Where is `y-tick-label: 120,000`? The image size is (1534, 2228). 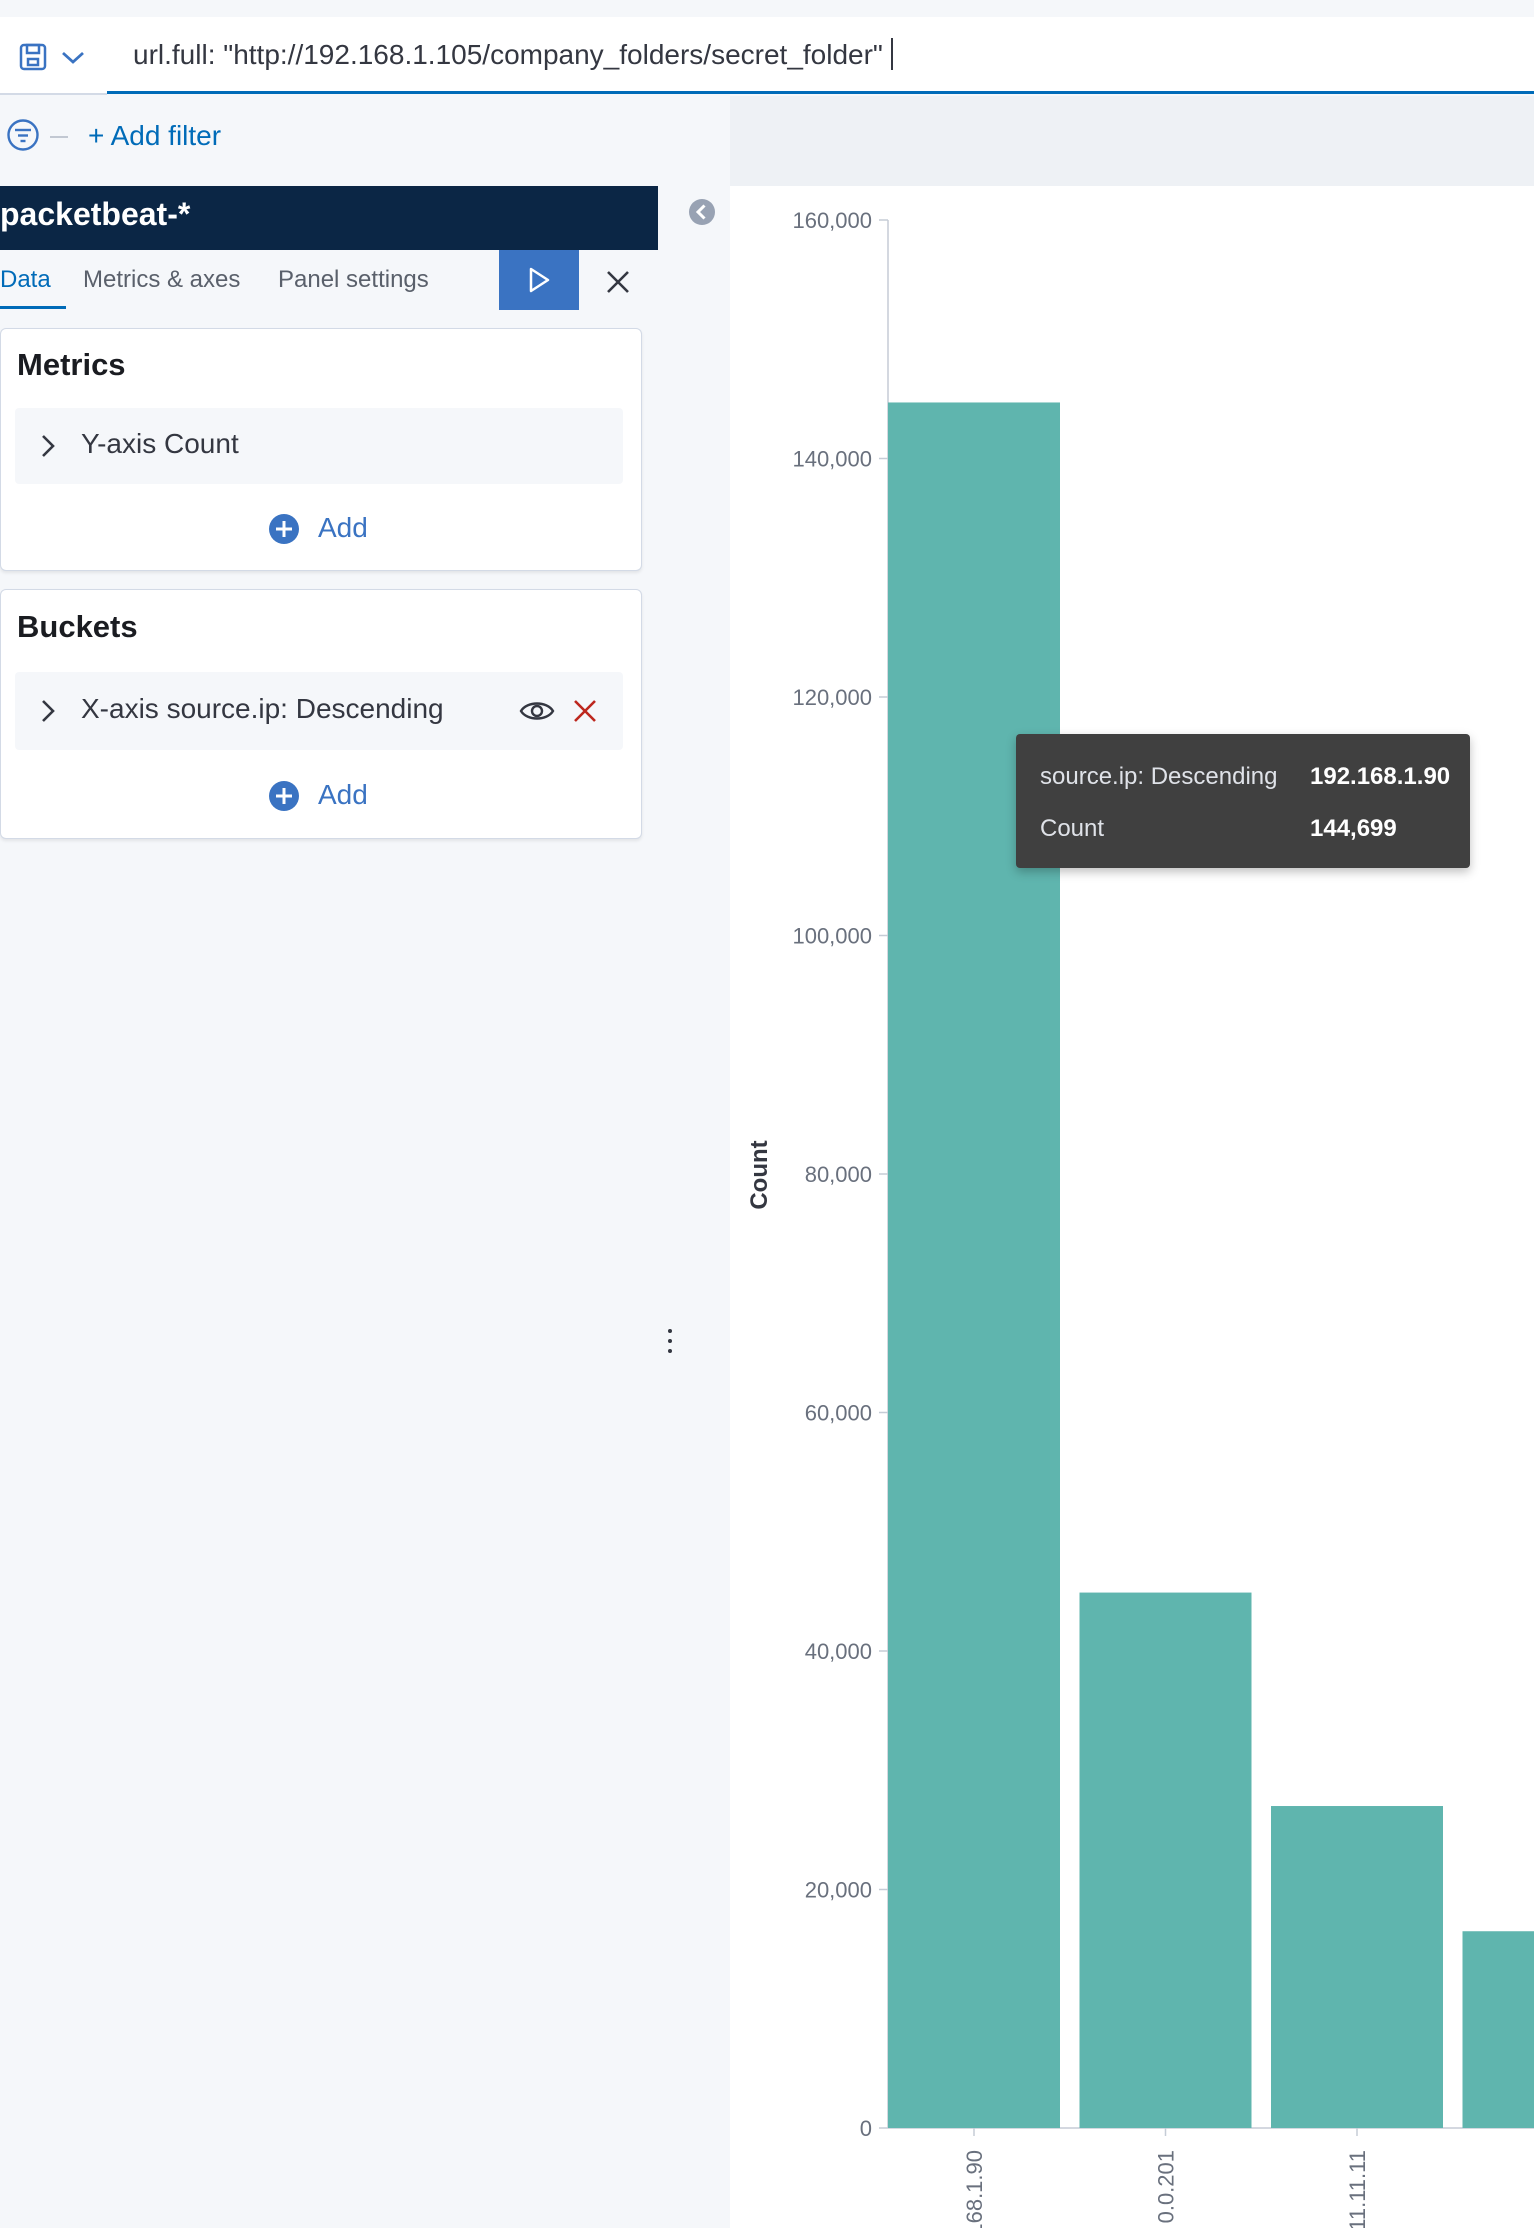
y-tick-label: 120,000 is located at coordinates (832, 697).